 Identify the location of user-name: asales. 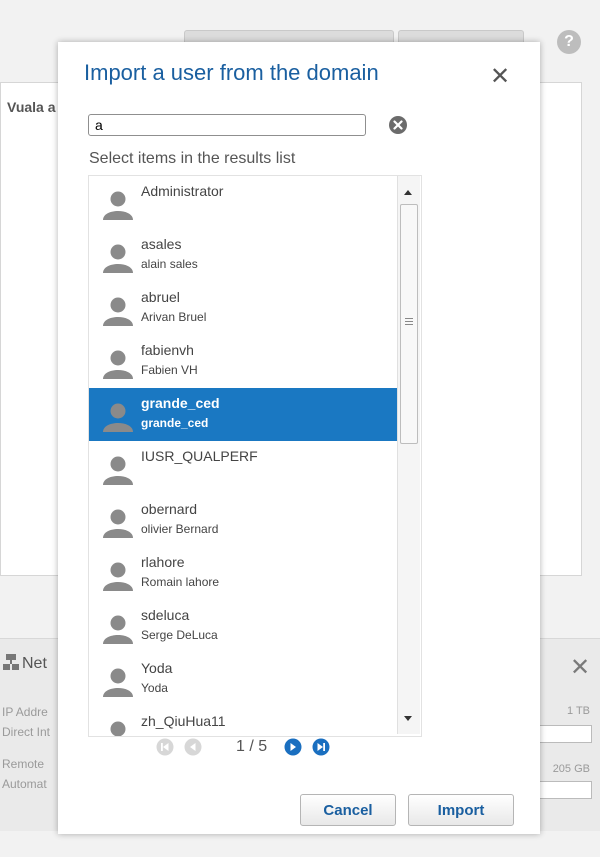
(161, 244).